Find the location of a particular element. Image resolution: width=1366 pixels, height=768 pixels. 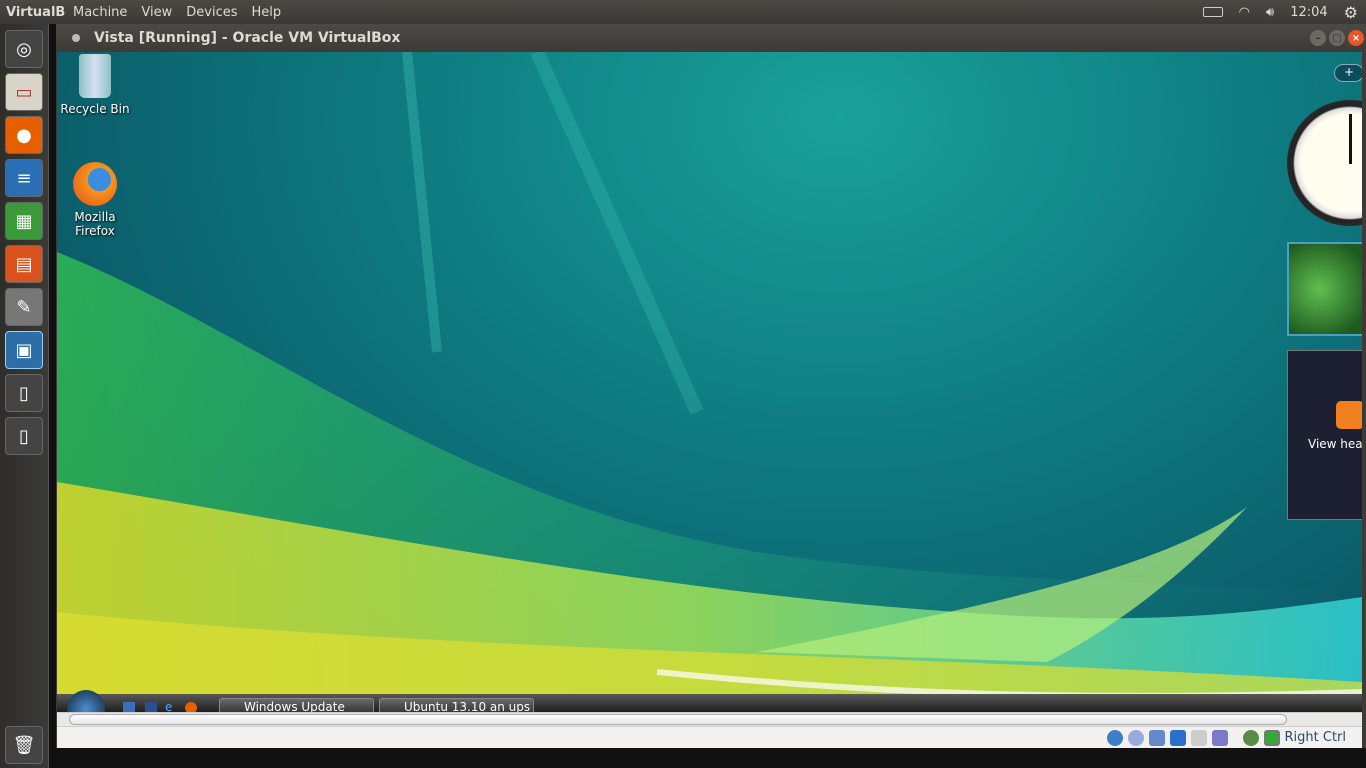

clock-hand is located at coordinates (1350, 139).